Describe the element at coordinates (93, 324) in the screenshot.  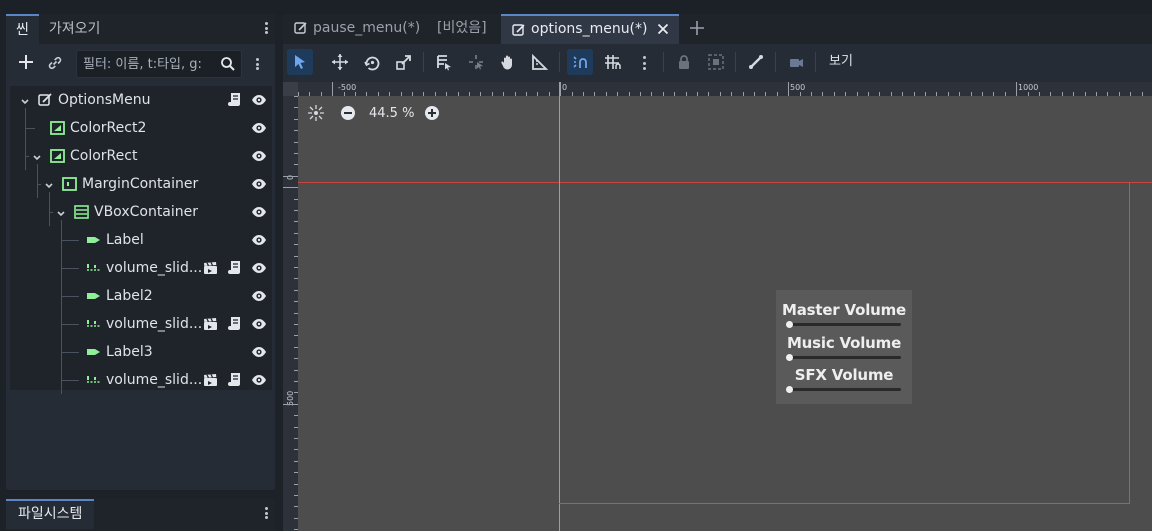
I see `hslider-icon` at that location.